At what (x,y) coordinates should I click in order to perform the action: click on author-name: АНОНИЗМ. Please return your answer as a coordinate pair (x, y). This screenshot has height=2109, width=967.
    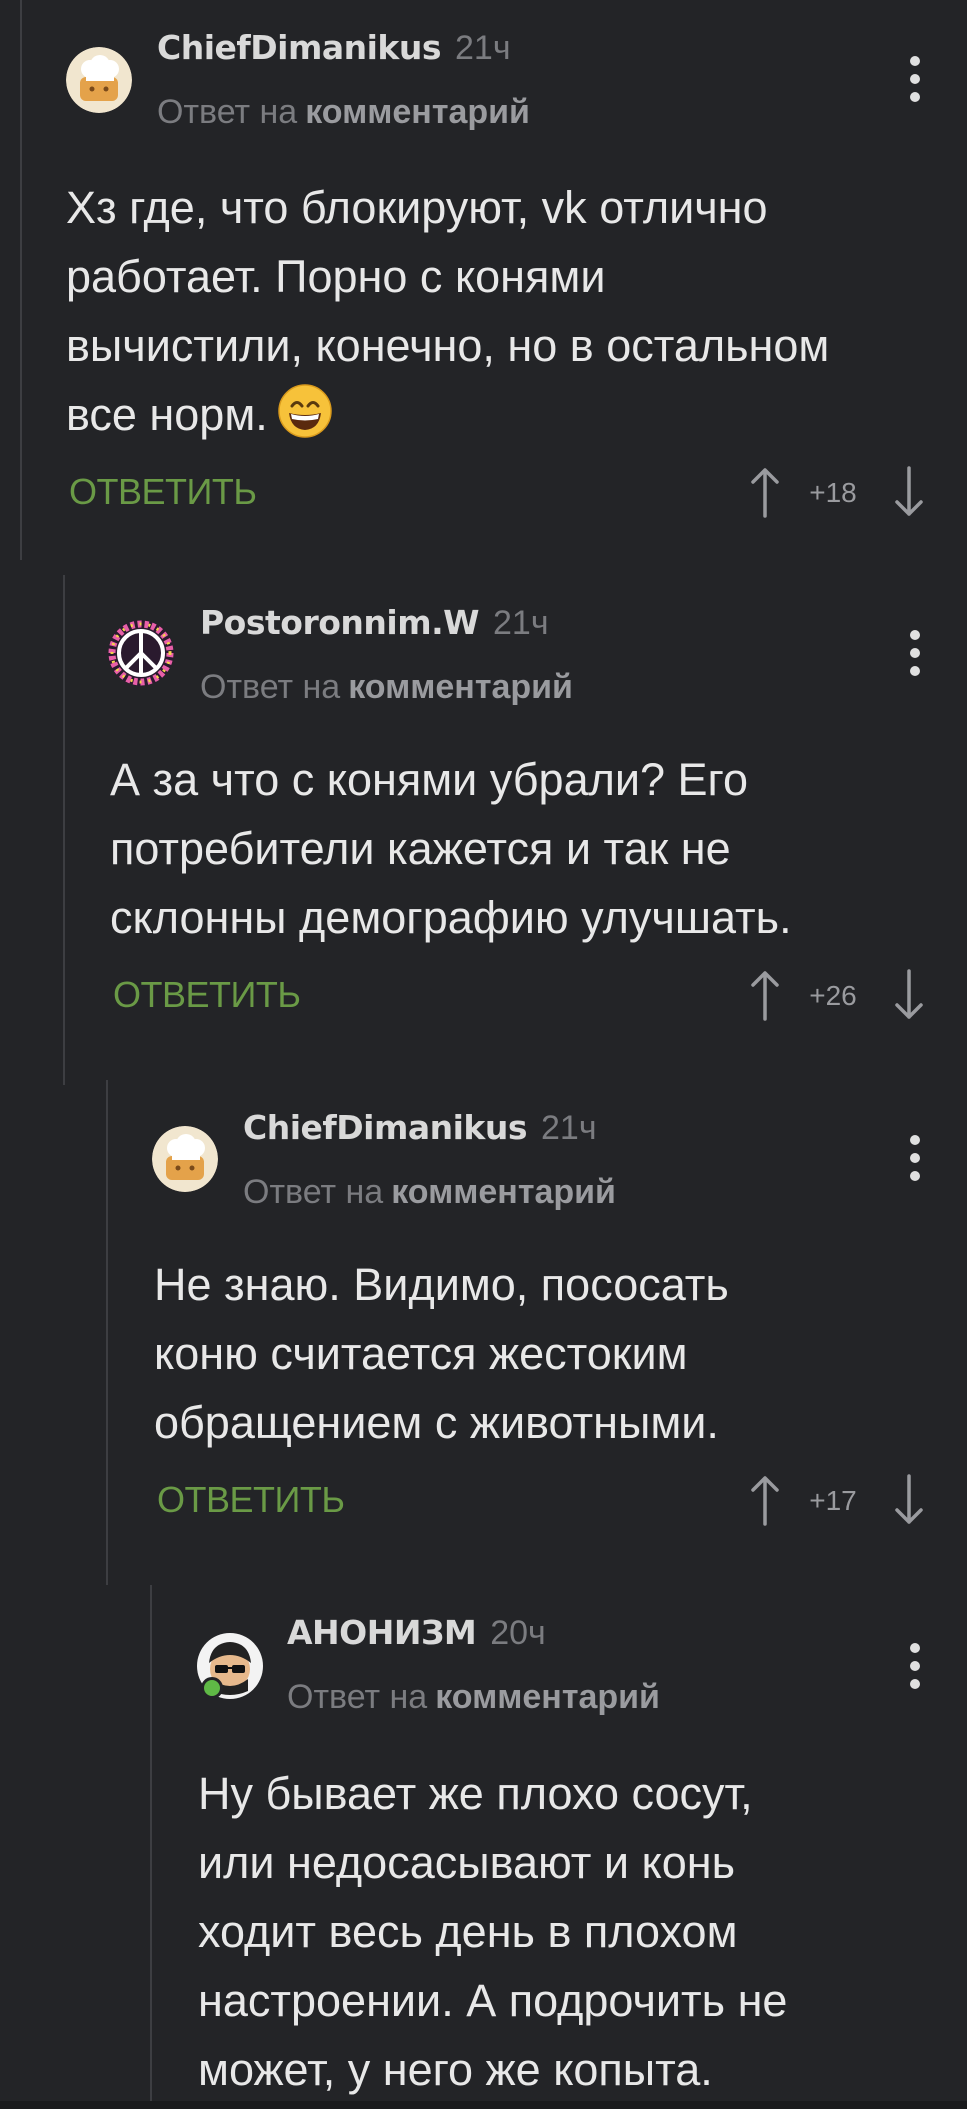
    Looking at the image, I should click on (382, 1632).